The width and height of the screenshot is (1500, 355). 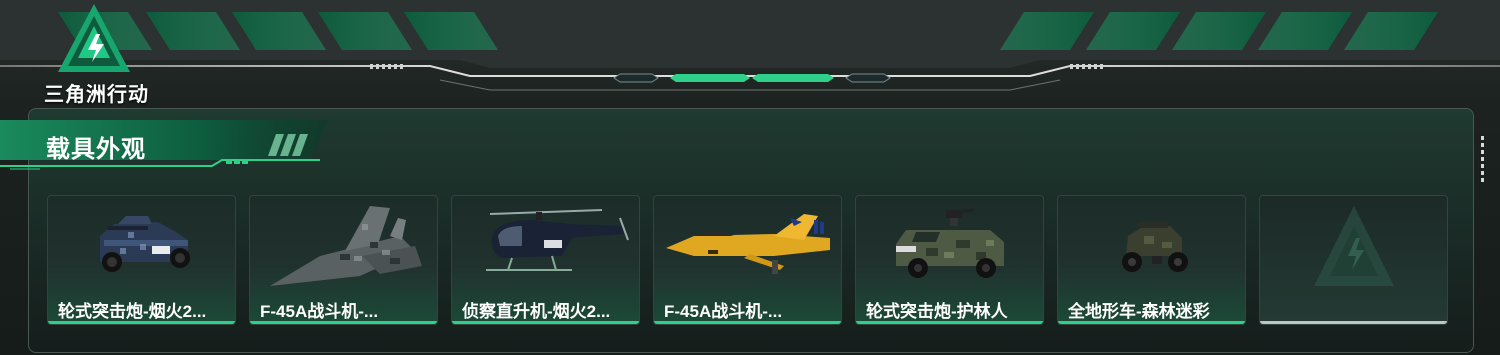 I want to click on empty-vehicle-slot, so click(x=1353, y=260).